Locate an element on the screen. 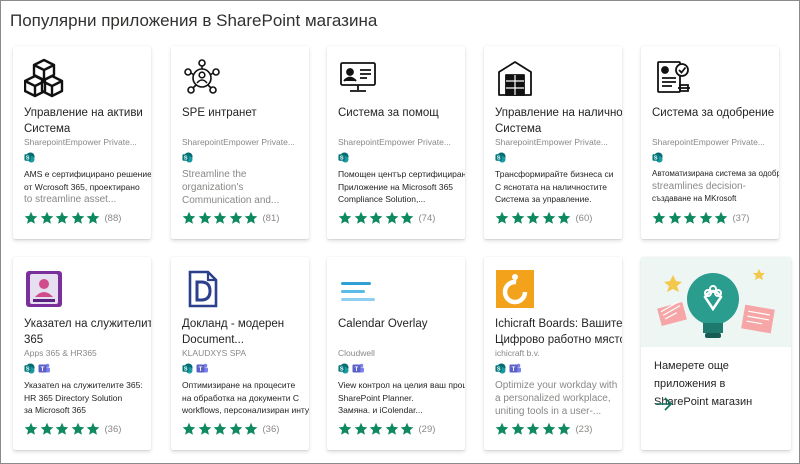 The image size is (800, 464). people-network-icon is located at coordinates (202, 76).